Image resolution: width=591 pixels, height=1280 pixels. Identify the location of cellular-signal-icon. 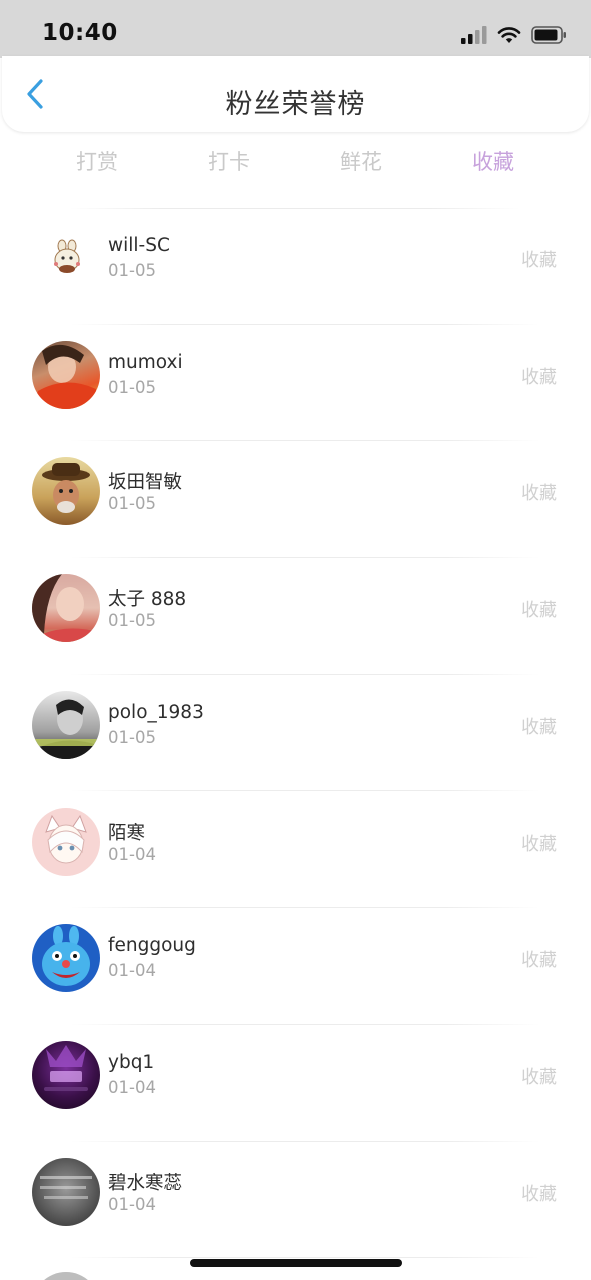
(474, 35).